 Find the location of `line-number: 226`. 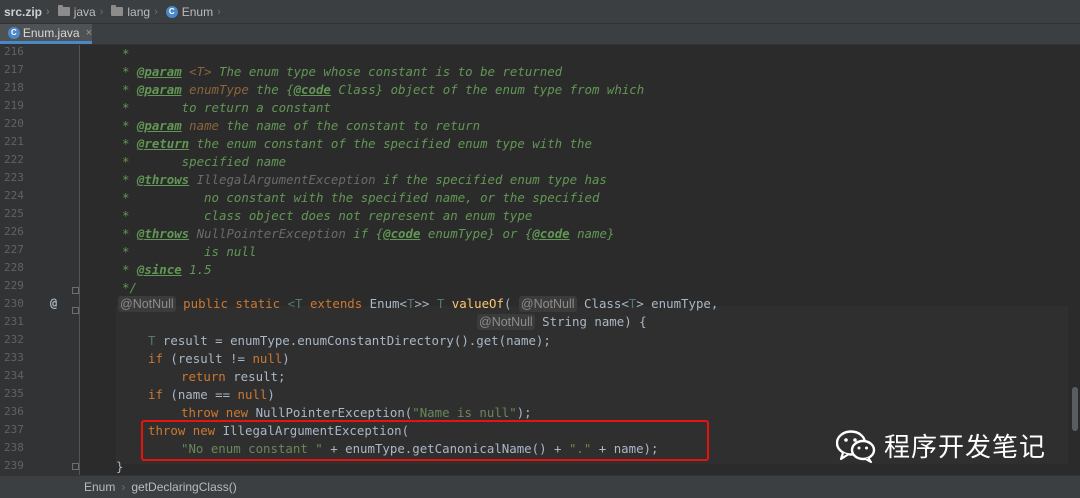

line-number: 226 is located at coordinates (14, 231).